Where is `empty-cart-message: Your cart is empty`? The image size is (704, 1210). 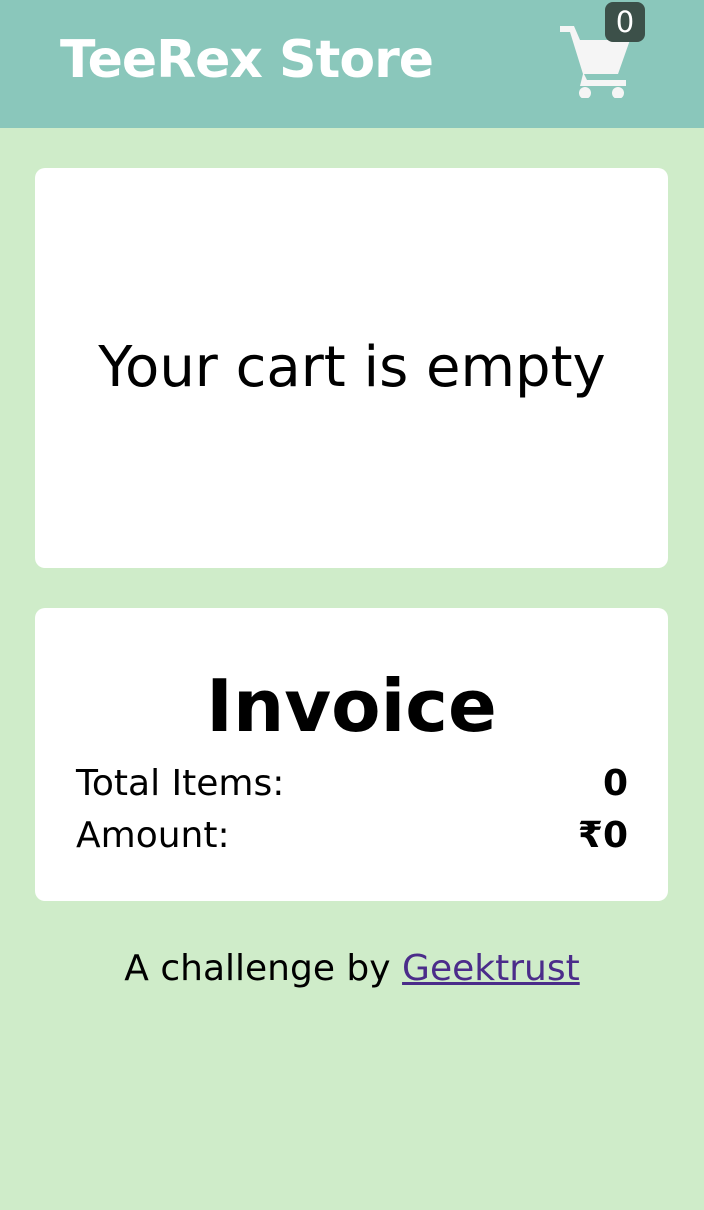
empty-cart-message: Your cart is empty is located at coordinates (352, 367).